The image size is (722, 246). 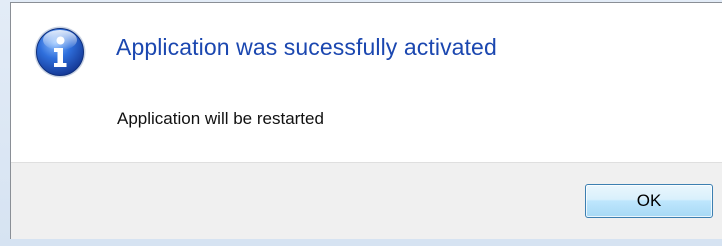 I want to click on ok-button: OK, so click(x=649, y=201).